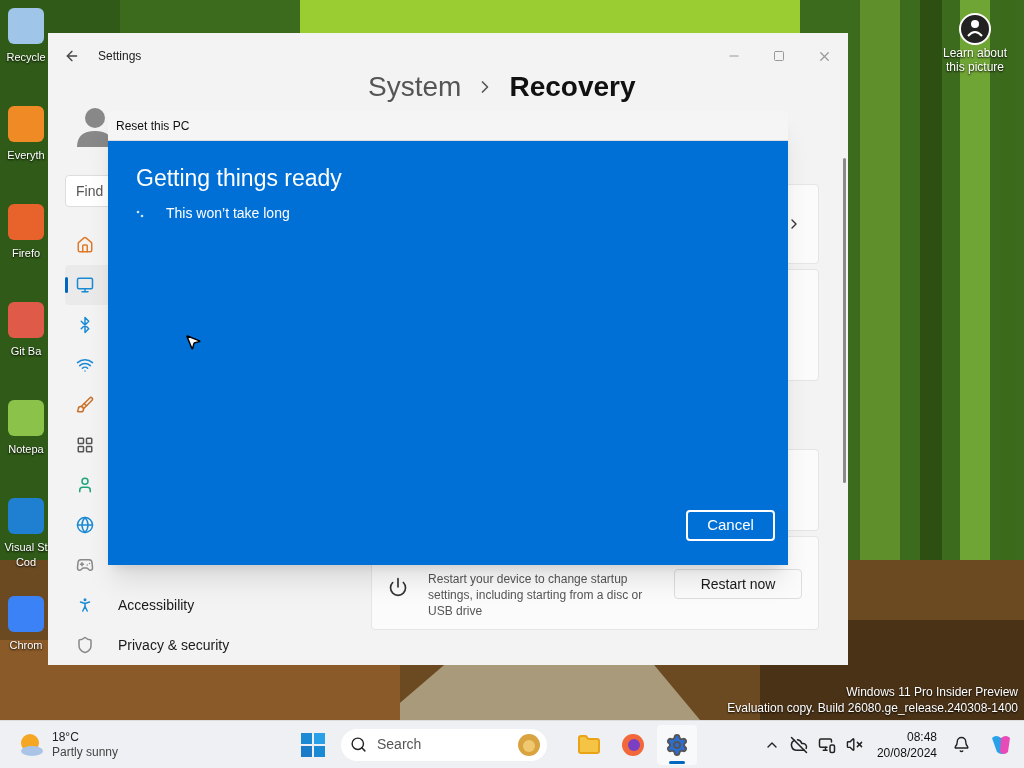 The image size is (1024, 768). What do you see at coordinates (738, 584) in the screenshot?
I see `restart-now-button: Restart now` at bounding box center [738, 584].